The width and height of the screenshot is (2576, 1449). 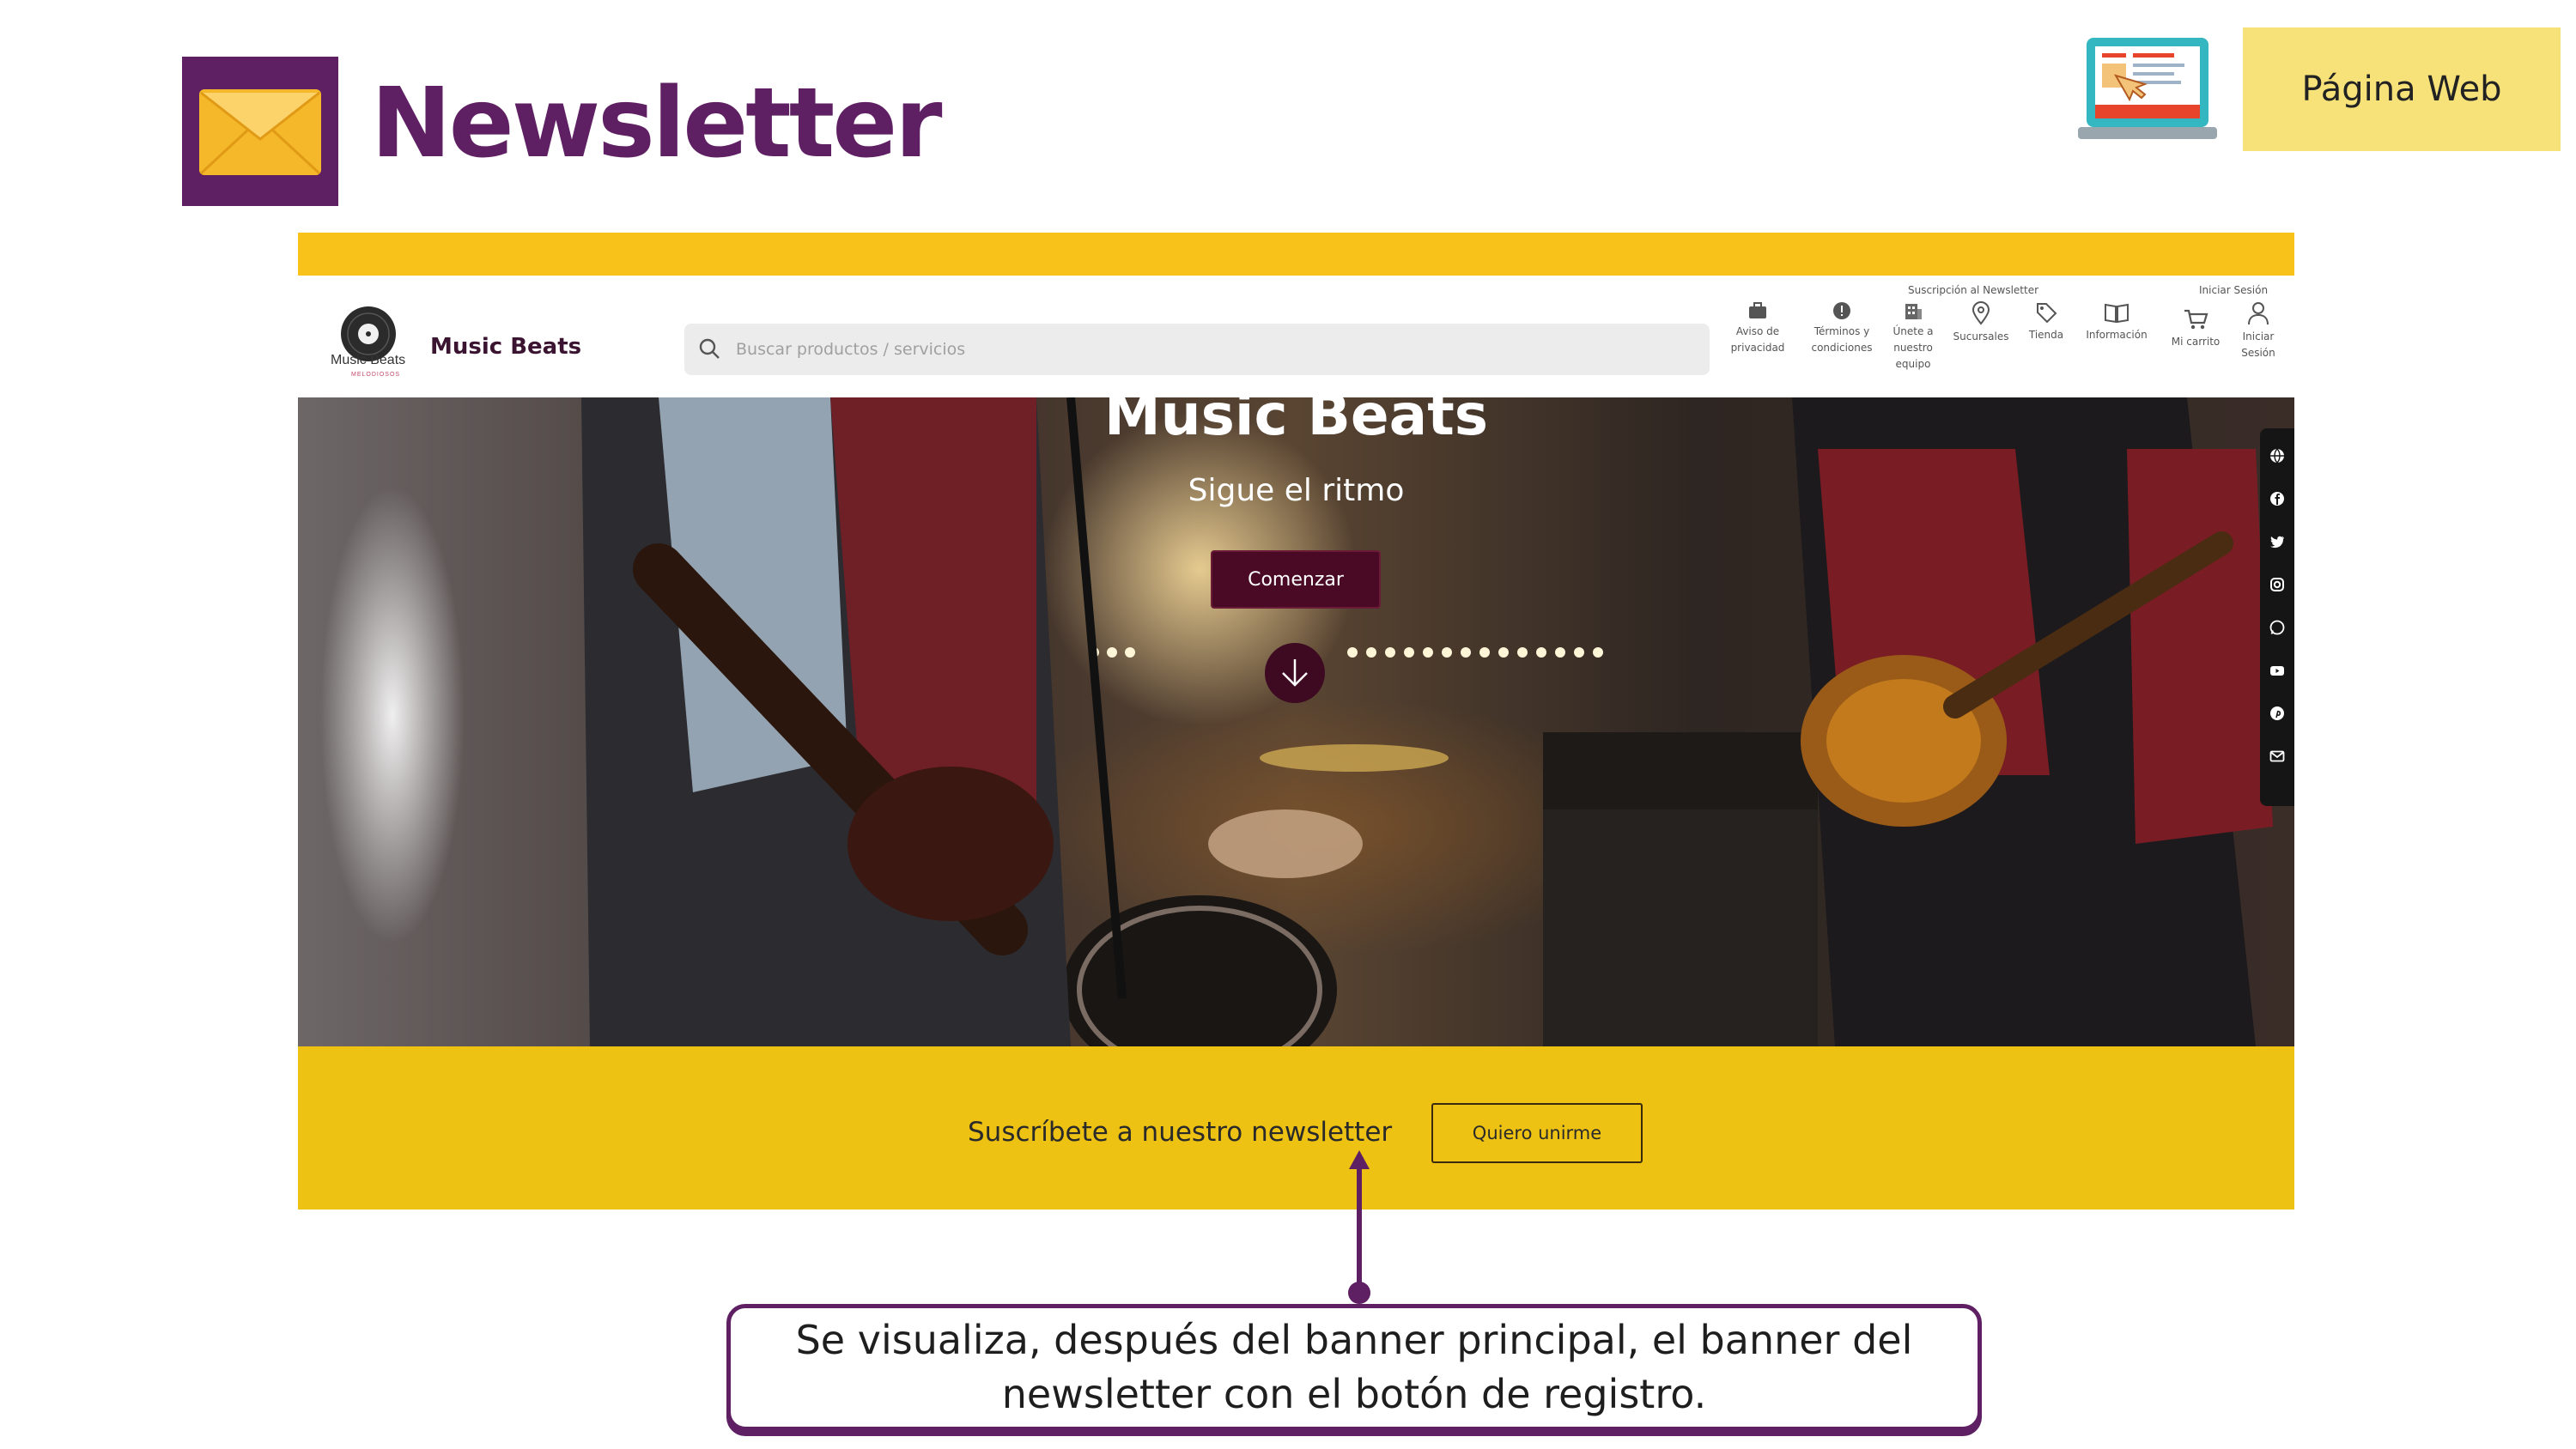 What do you see at coordinates (1842, 310) in the screenshot?
I see `info-icon` at bounding box center [1842, 310].